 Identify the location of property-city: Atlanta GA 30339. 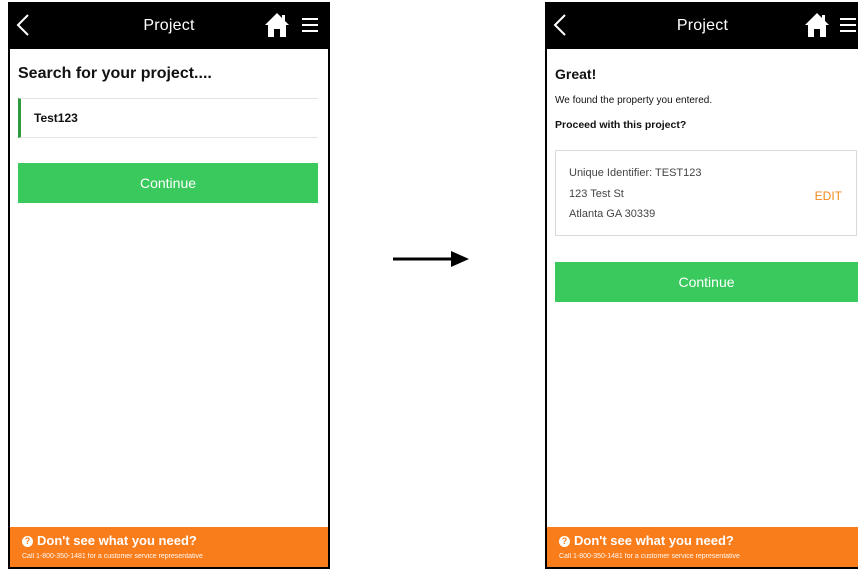
(612, 214).